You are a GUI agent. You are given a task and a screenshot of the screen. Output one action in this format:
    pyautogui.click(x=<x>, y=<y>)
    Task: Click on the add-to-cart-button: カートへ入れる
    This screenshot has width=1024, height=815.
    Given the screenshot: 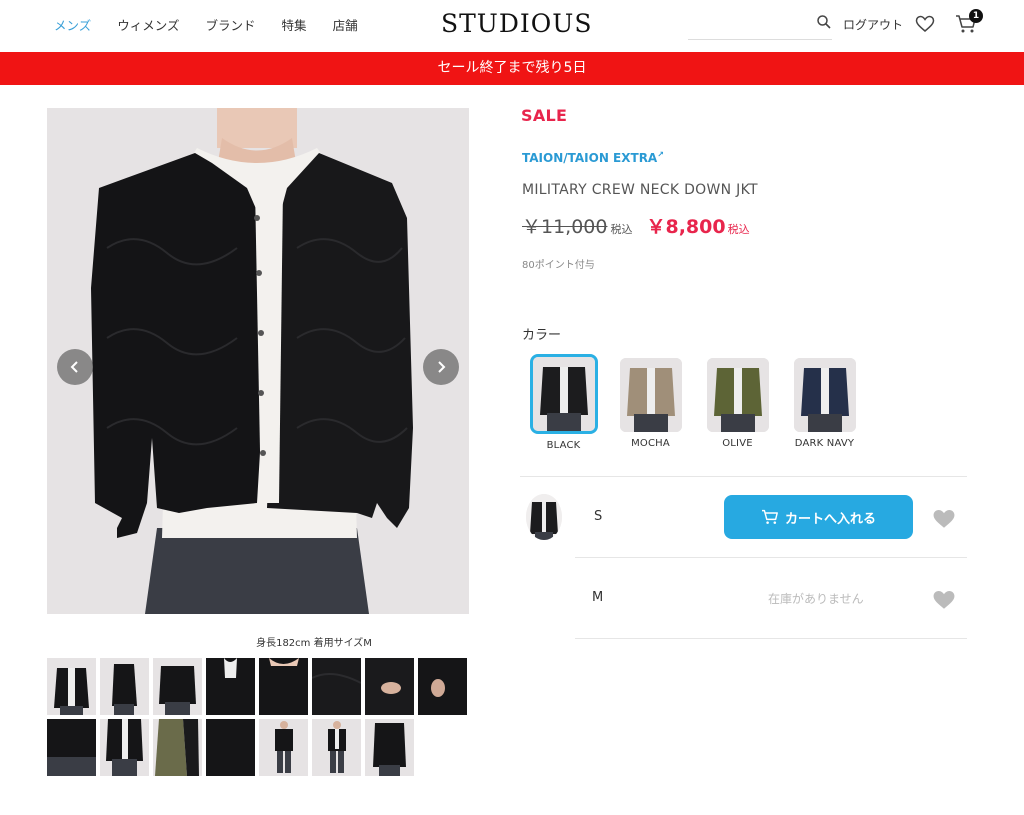 What is the action you would take?
    pyautogui.click(x=818, y=517)
    